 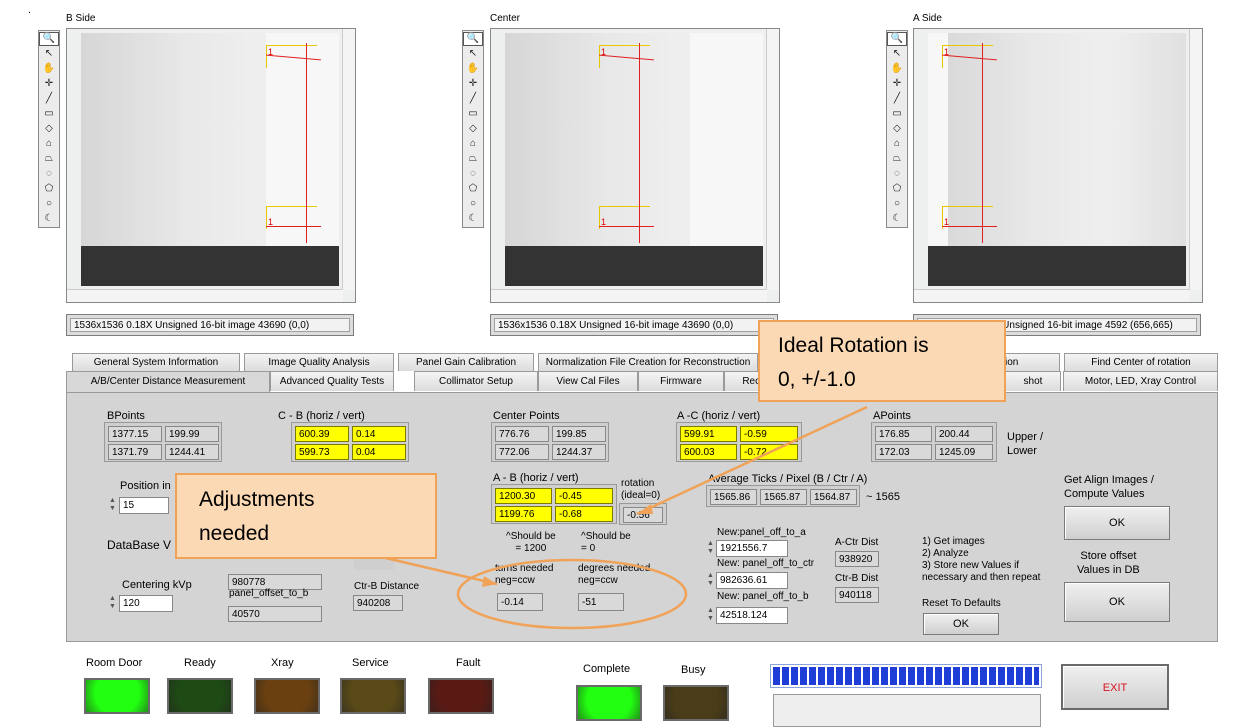 I want to click on a-minus-b-label: A - B (horiz / vert), so click(x=536, y=478).